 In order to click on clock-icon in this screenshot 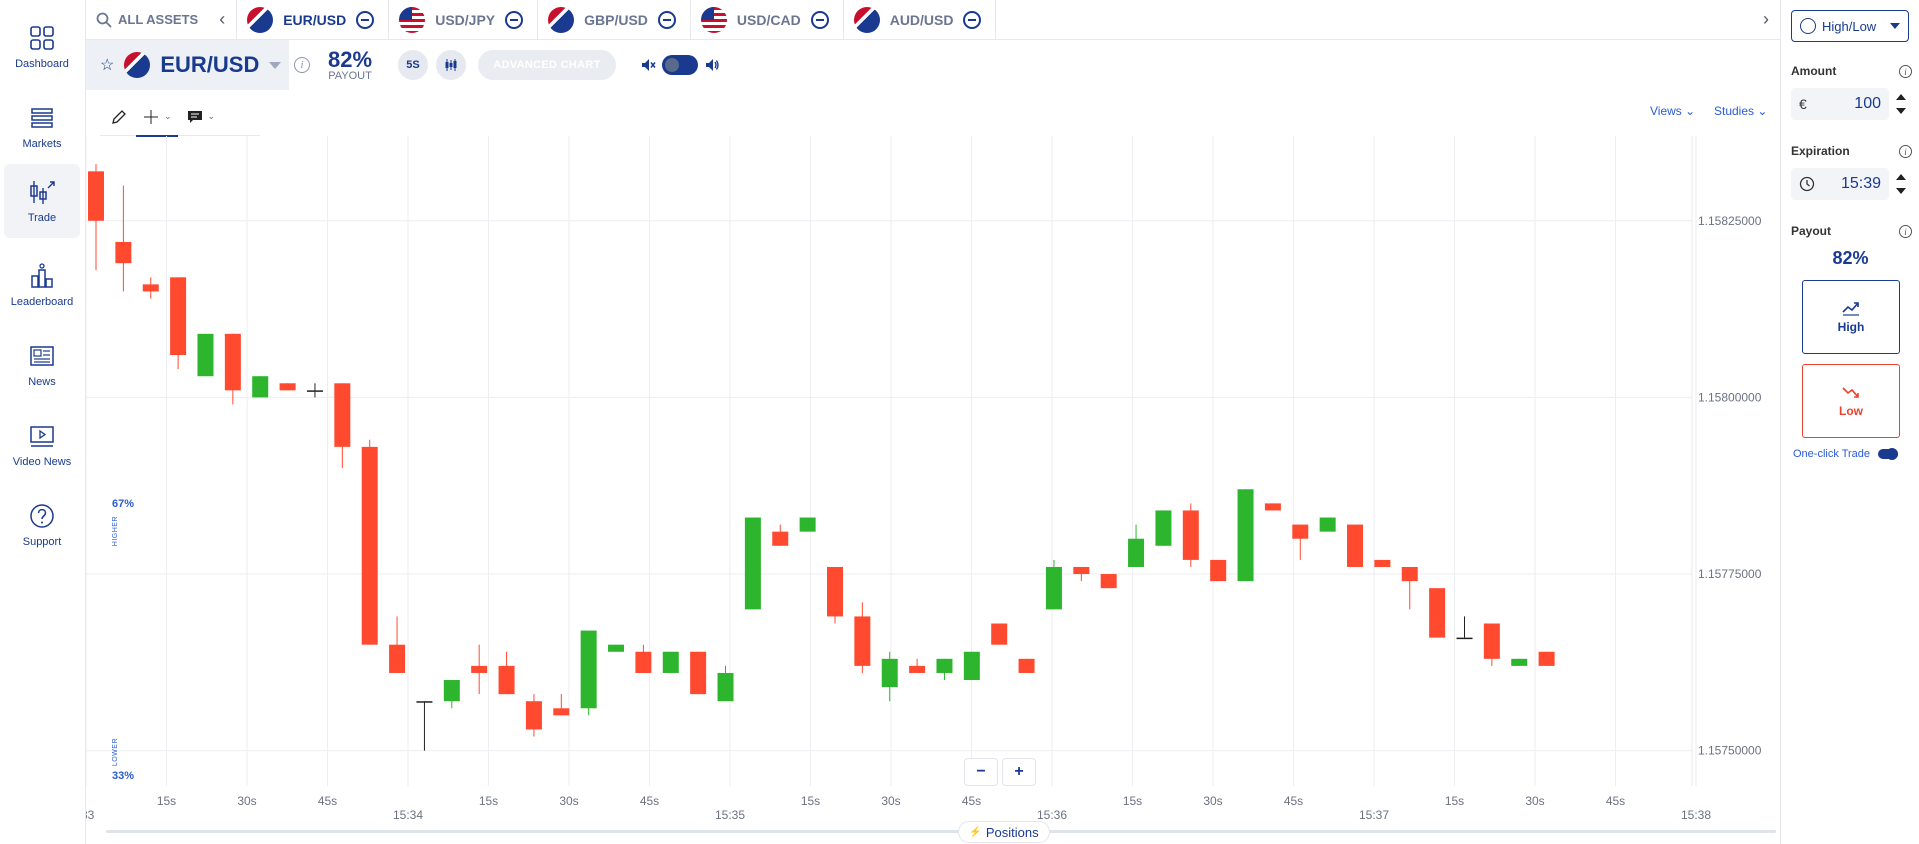, I will do `click(1807, 184)`.